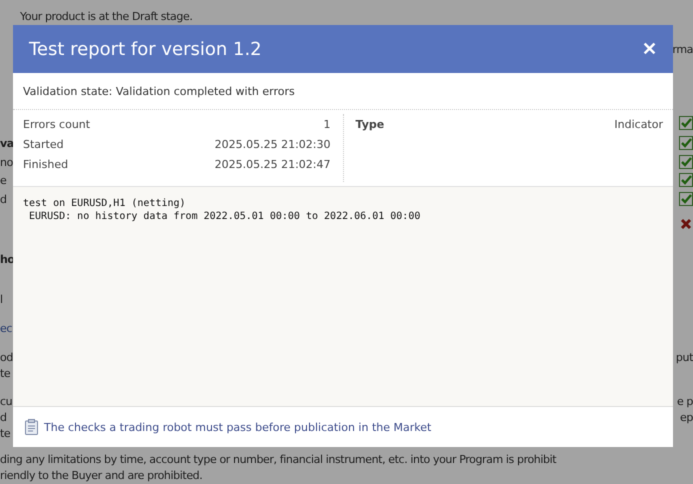  I want to click on page-text: cu, so click(6, 401).